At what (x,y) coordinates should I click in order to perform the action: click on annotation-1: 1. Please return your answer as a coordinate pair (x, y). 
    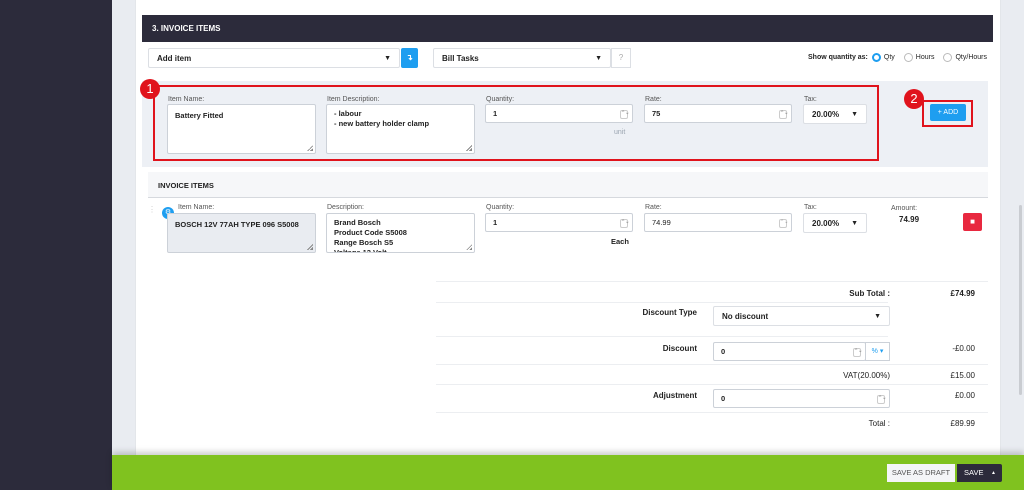
    Looking at the image, I should click on (150, 89).